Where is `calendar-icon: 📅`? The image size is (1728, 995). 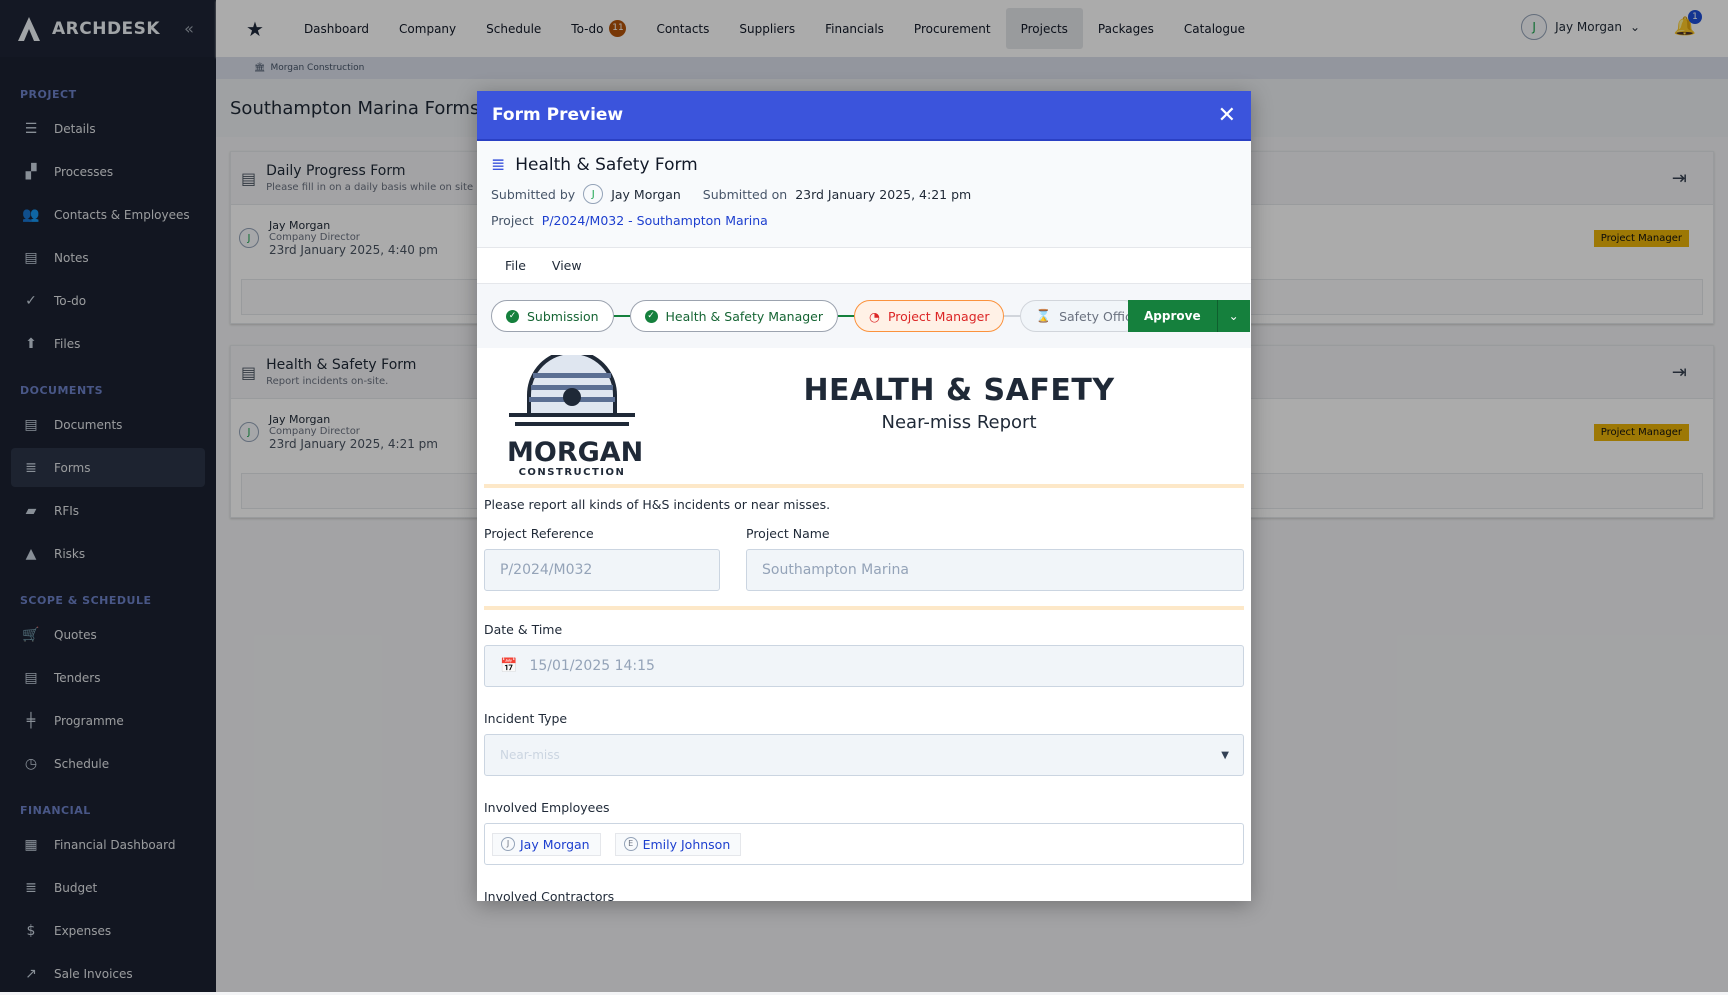 calendar-icon: 📅 is located at coordinates (509, 666).